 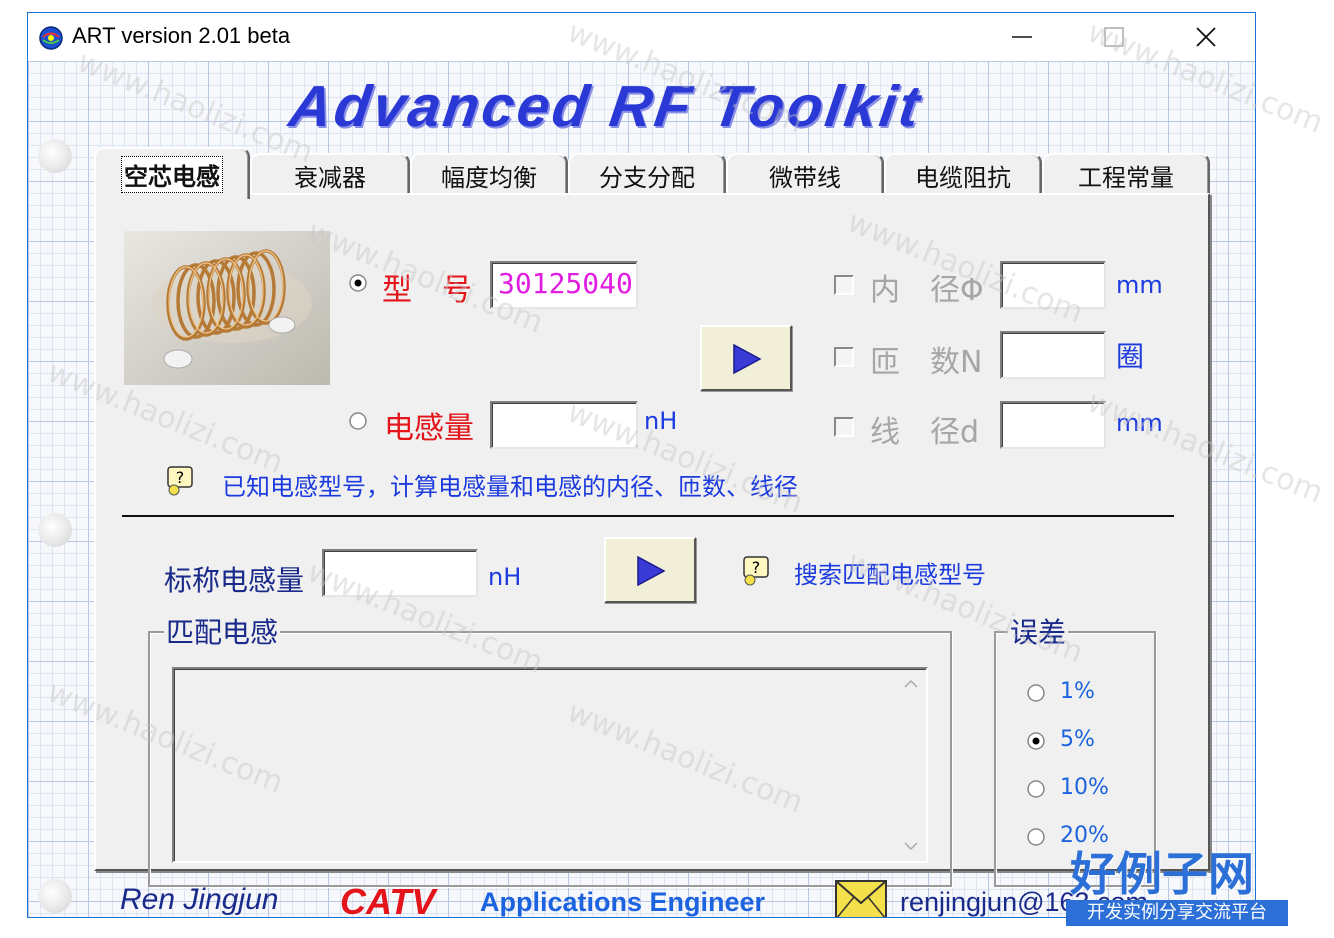 What do you see at coordinates (1038, 631) in the screenshot?
I see `tolerance-title: 误差` at bounding box center [1038, 631].